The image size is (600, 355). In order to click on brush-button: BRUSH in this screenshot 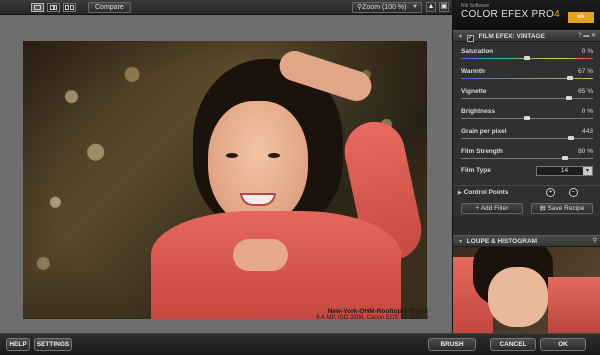, I will do `click(452, 344)`.